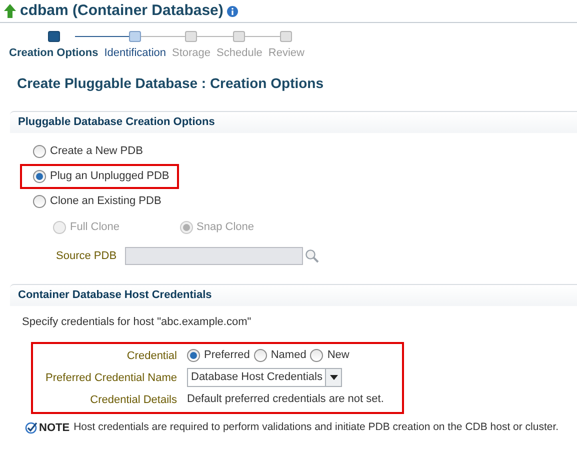  What do you see at coordinates (264, 377) in the screenshot?
I see `credential-name-select: Database Host Credentials` at bounding box center [264, 377].